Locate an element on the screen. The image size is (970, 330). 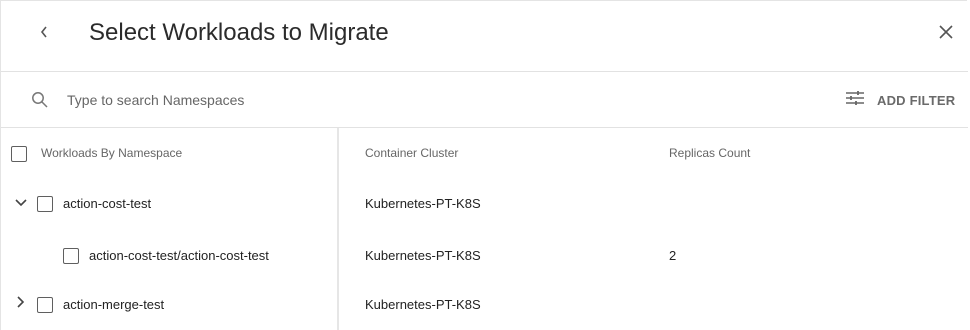
chevron-right-icon is located at coordinates (21, 304).